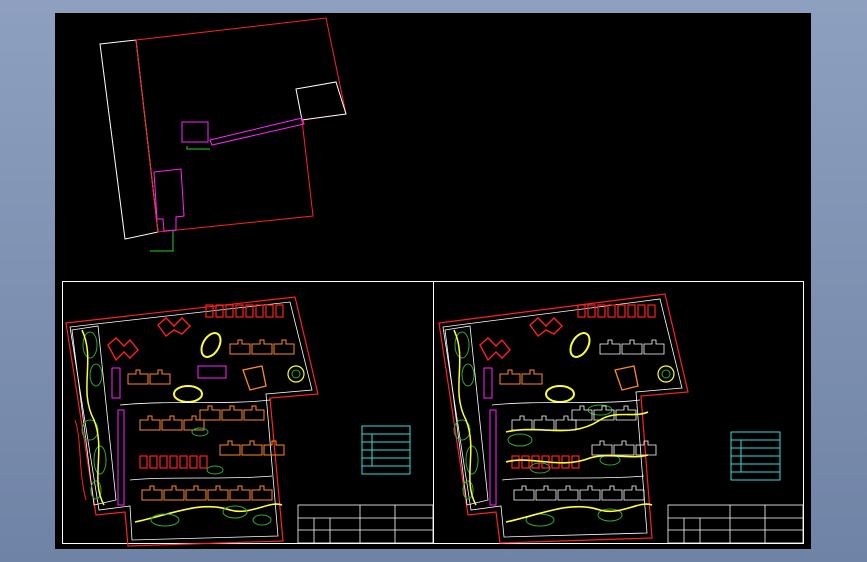  I want to click on access-strip, so click(257, 131).